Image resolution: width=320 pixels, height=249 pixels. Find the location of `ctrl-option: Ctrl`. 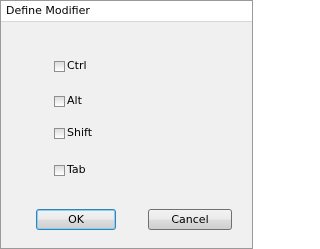

ctrl-option: Ctrl is located at coordinates (70, 66).